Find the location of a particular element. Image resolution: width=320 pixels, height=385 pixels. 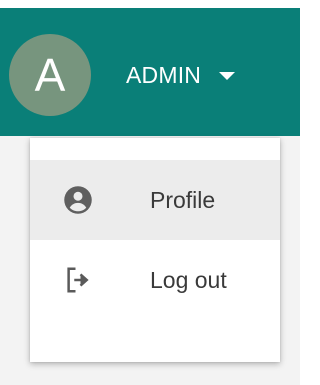

user-menu-toggle: ADMIN is located at coordinates (181, 75).